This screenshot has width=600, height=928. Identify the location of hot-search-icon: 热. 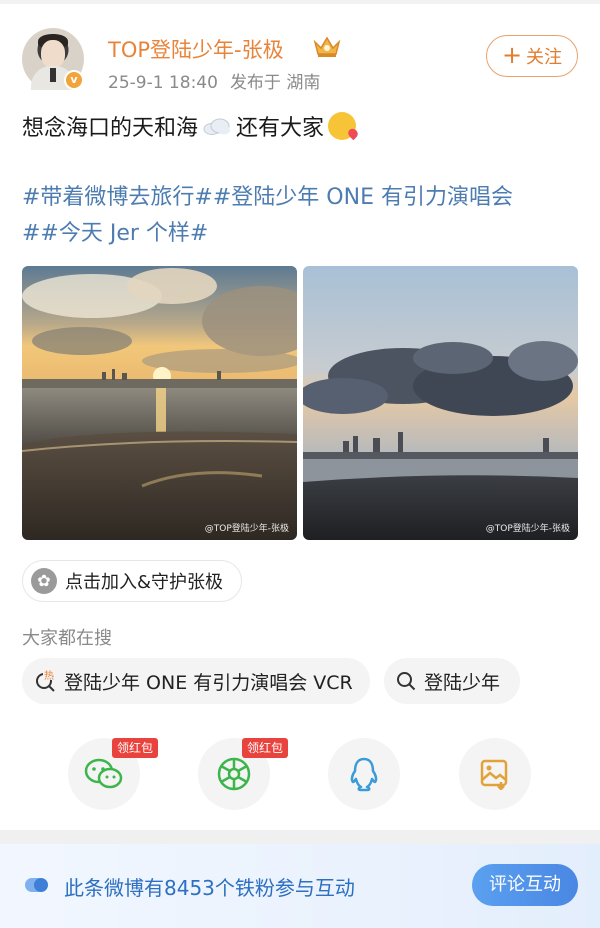
(46, 681).